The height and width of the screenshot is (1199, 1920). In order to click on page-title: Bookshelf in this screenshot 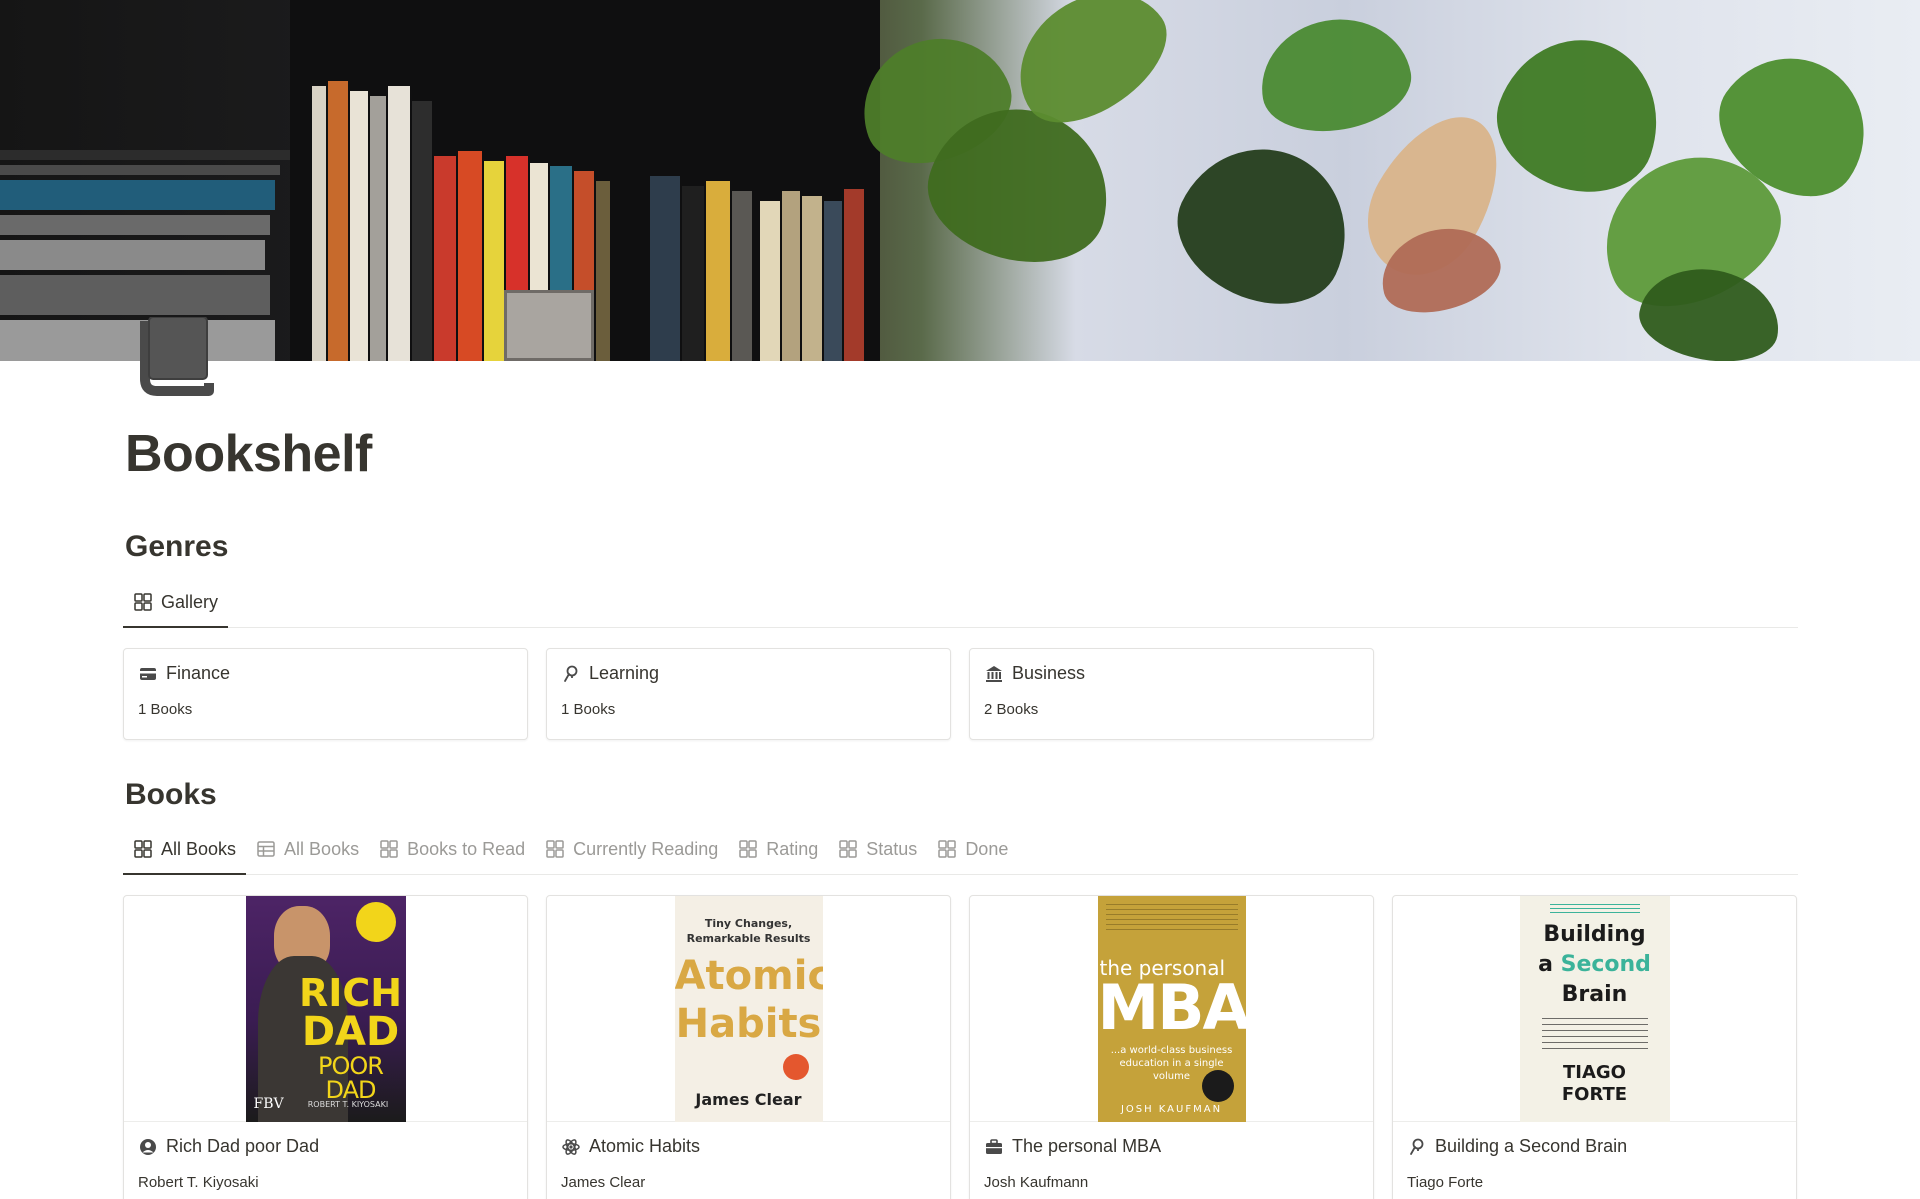, I will do `click(248, 454)`.